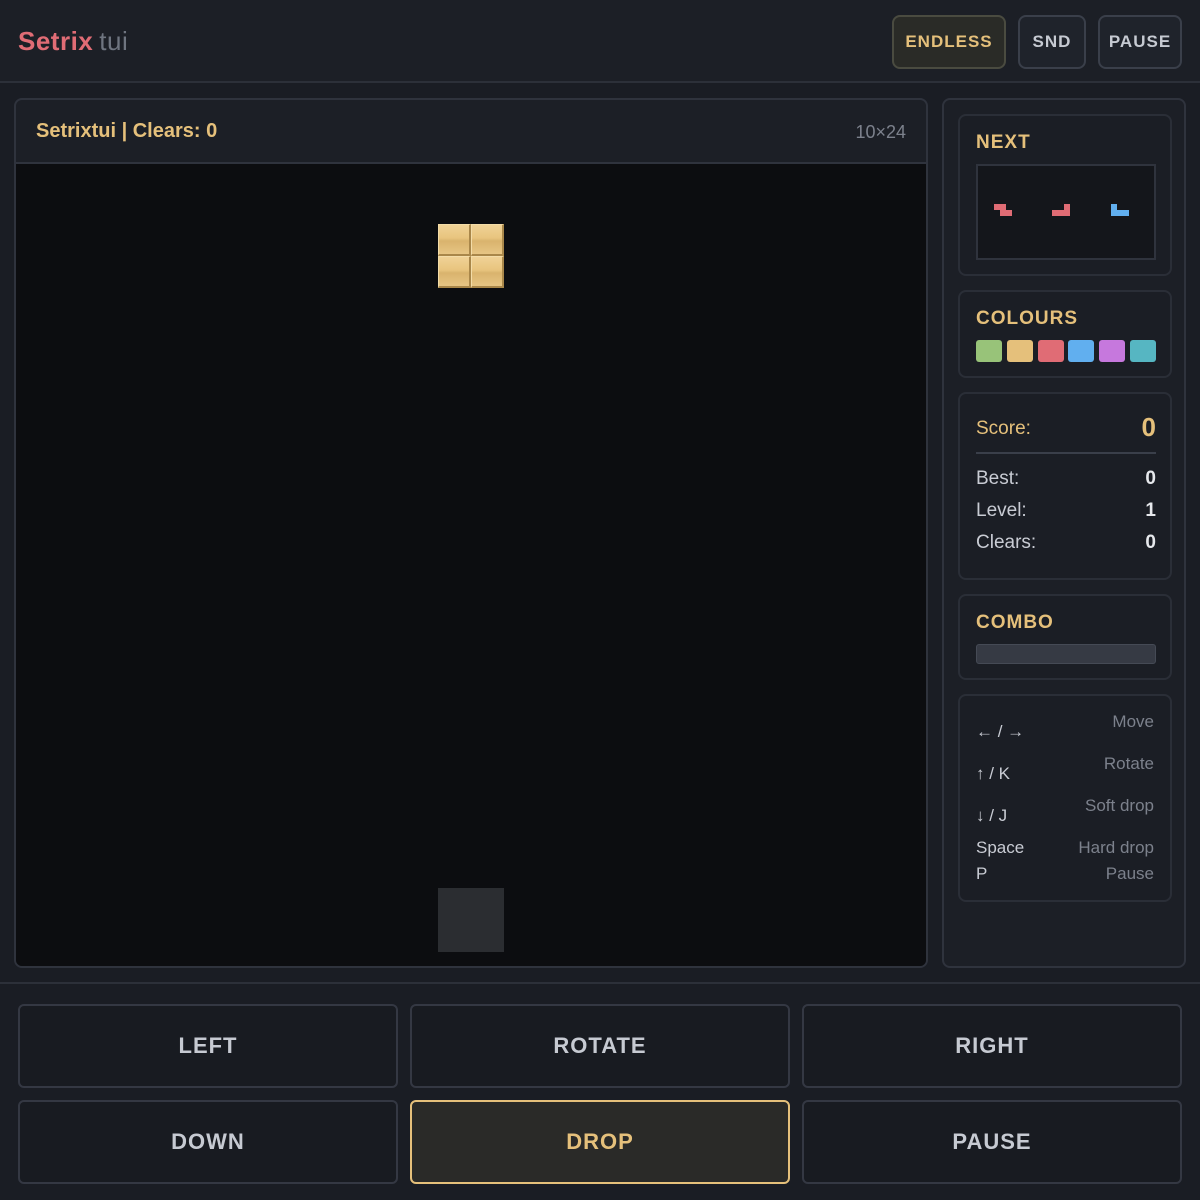 The width and height of the screenshot is (1200, 1200). What do you see at coordinates (127, 131) in the screenshot?
I see `board-title: Setrixtui | Clears: 0` at bounding box center [127, 131].